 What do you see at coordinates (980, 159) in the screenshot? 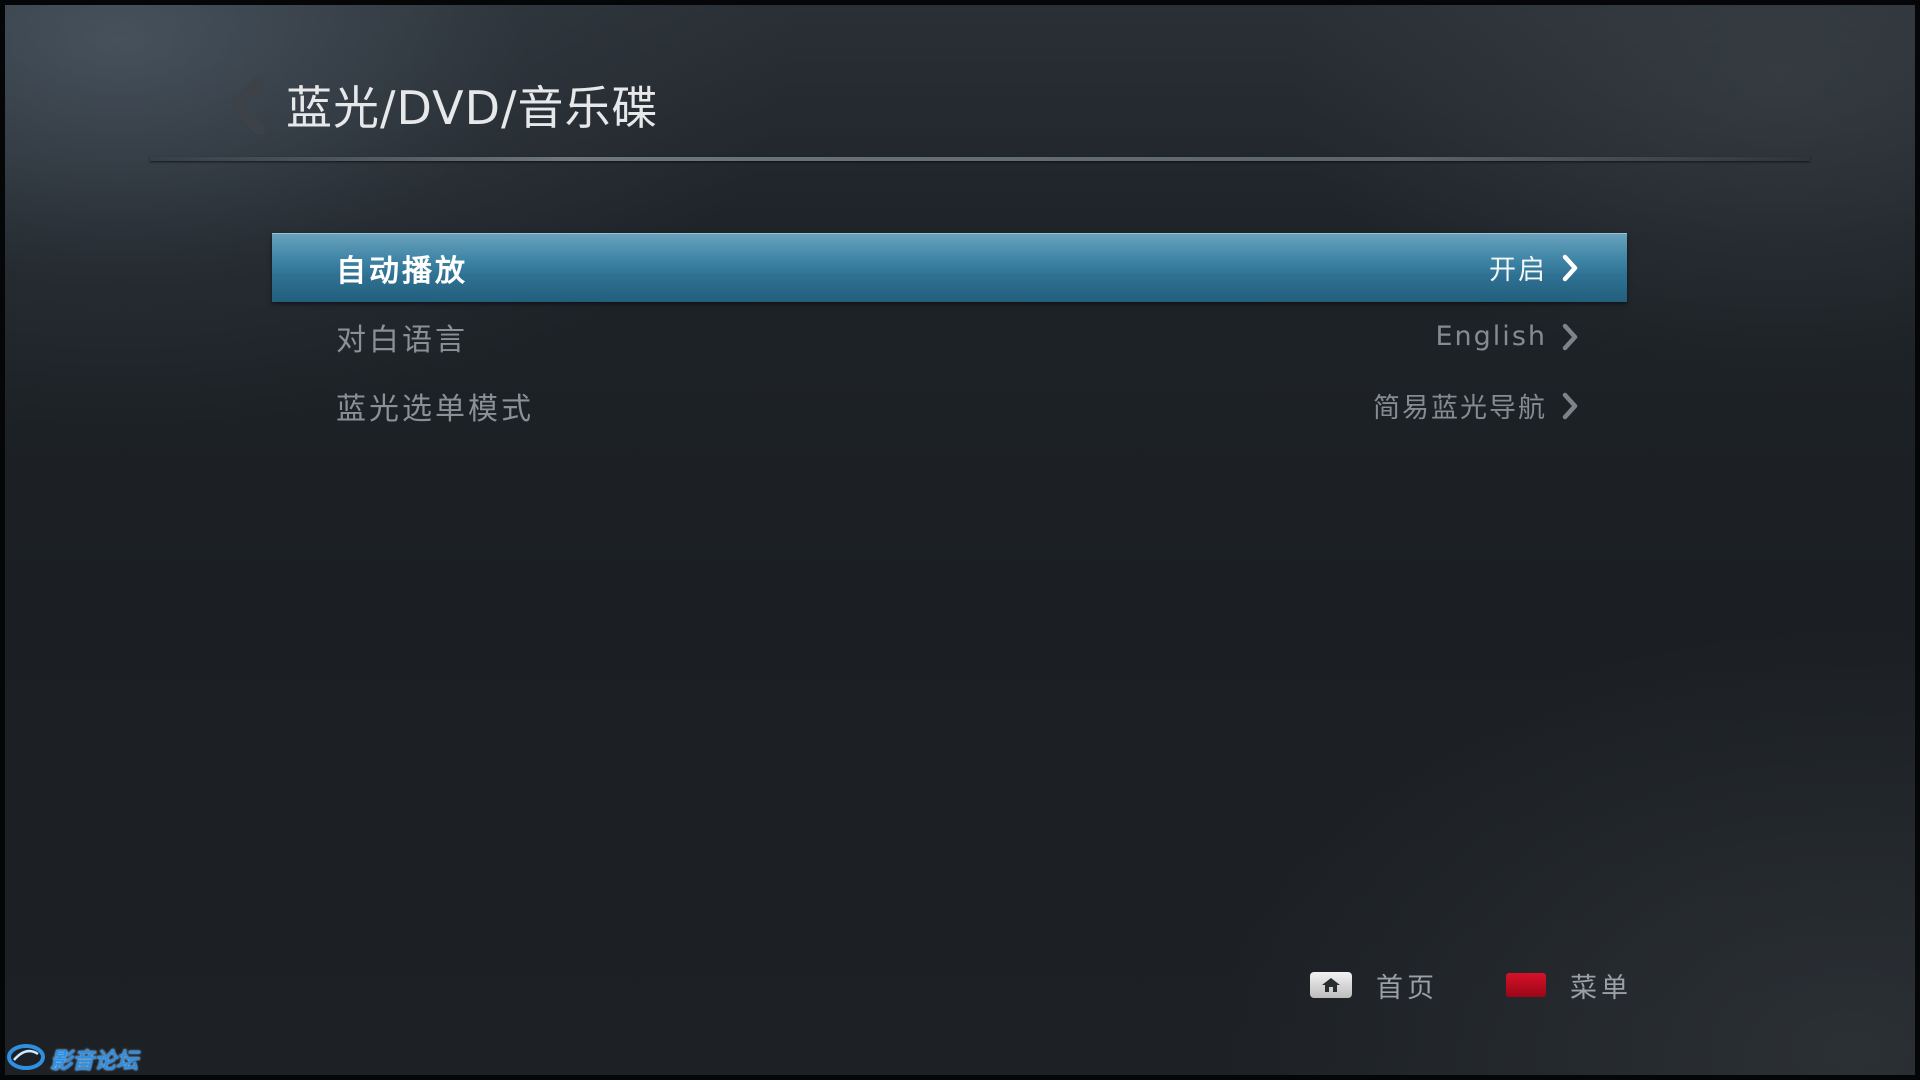
I see `header-divider` at bounding box center [980, 159].